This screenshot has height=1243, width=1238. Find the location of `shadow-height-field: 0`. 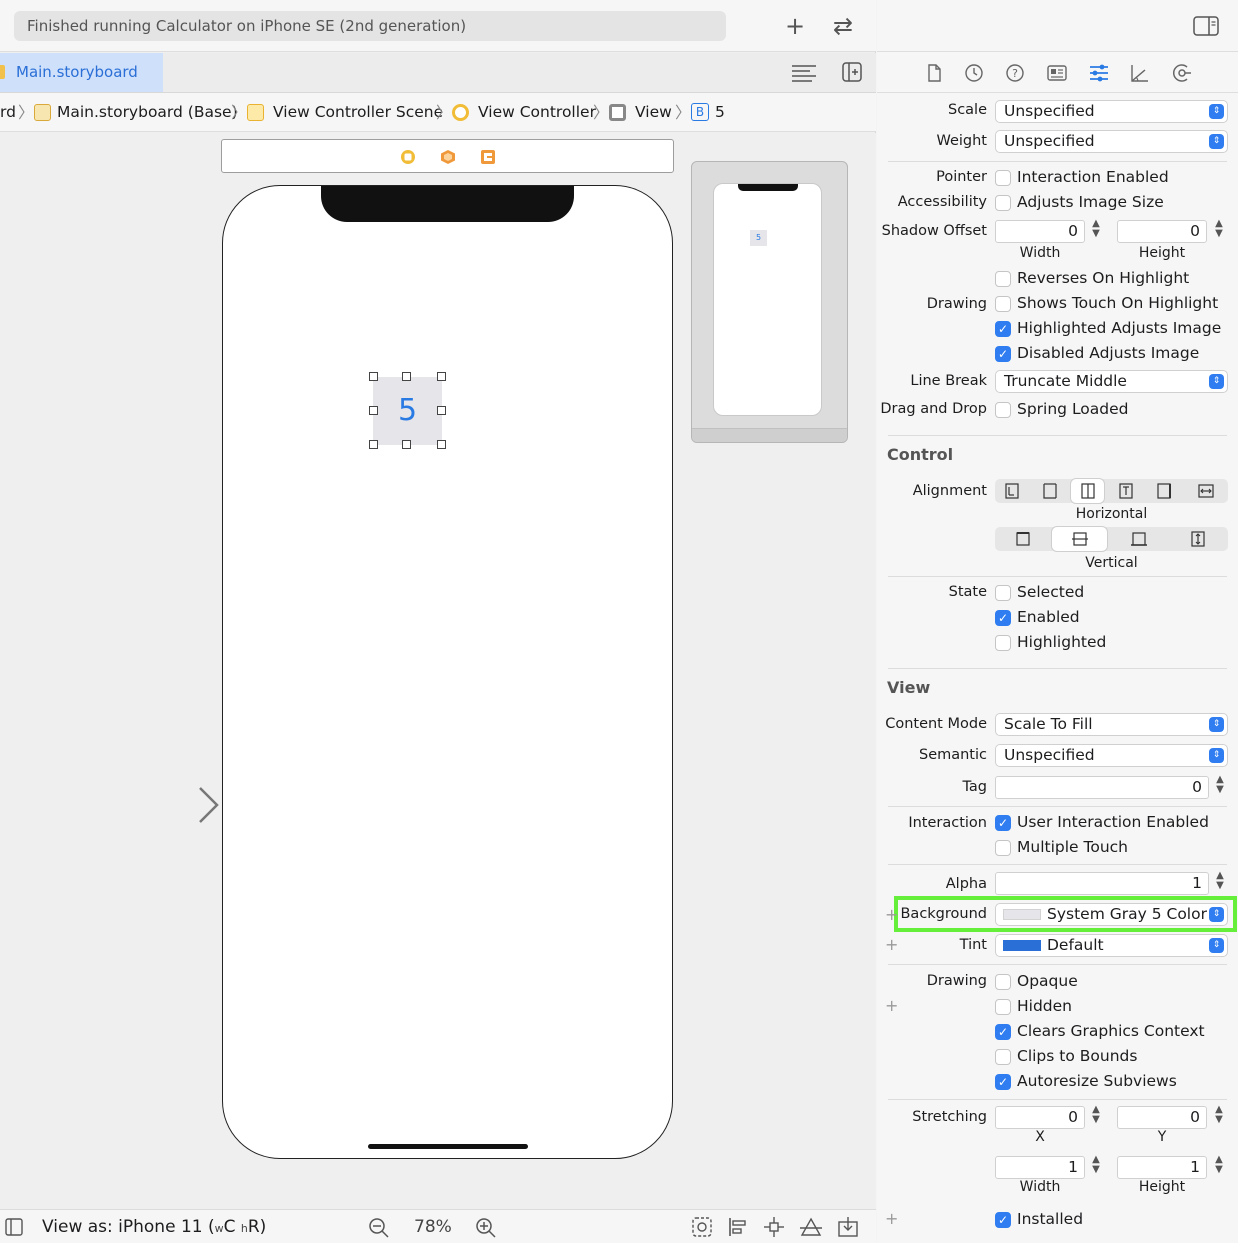

shadow-height-field: 0 is located at coordinates (1162, 231).